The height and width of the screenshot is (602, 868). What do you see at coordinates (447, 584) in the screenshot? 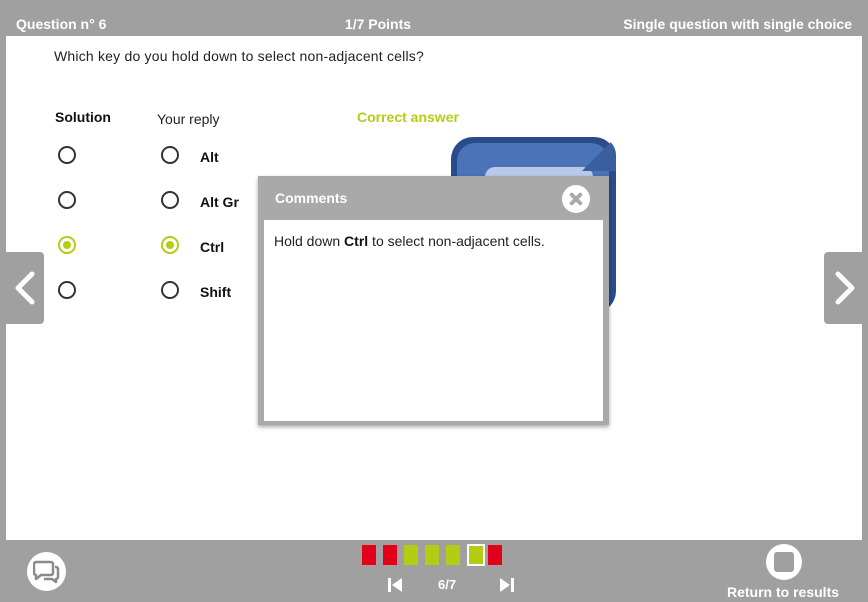
I see `page-counter: 6/7` at bounding box center [447, 584].